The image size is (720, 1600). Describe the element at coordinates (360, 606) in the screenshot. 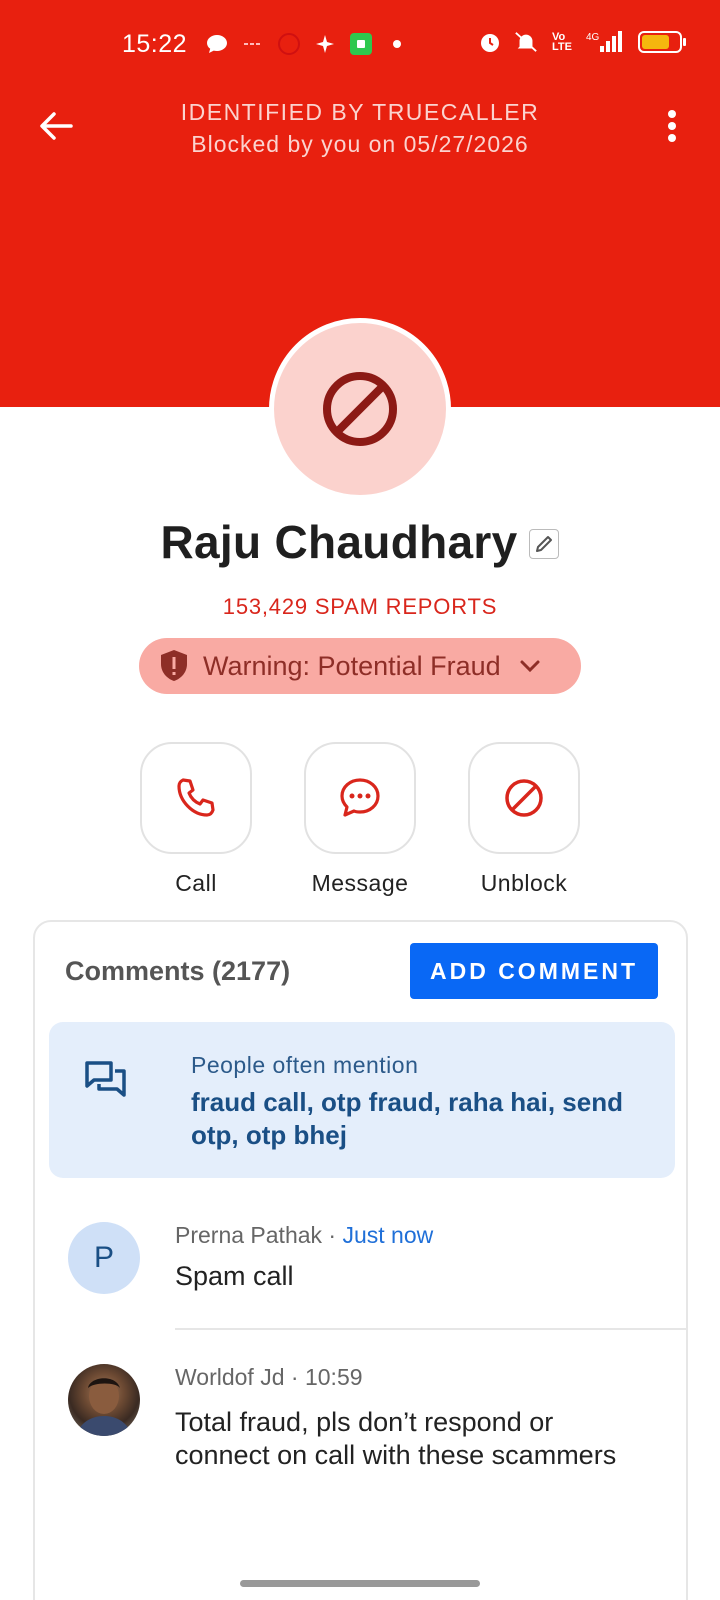

I see `spam-report-count: 153,429 SPAM REPORTS` at that location.